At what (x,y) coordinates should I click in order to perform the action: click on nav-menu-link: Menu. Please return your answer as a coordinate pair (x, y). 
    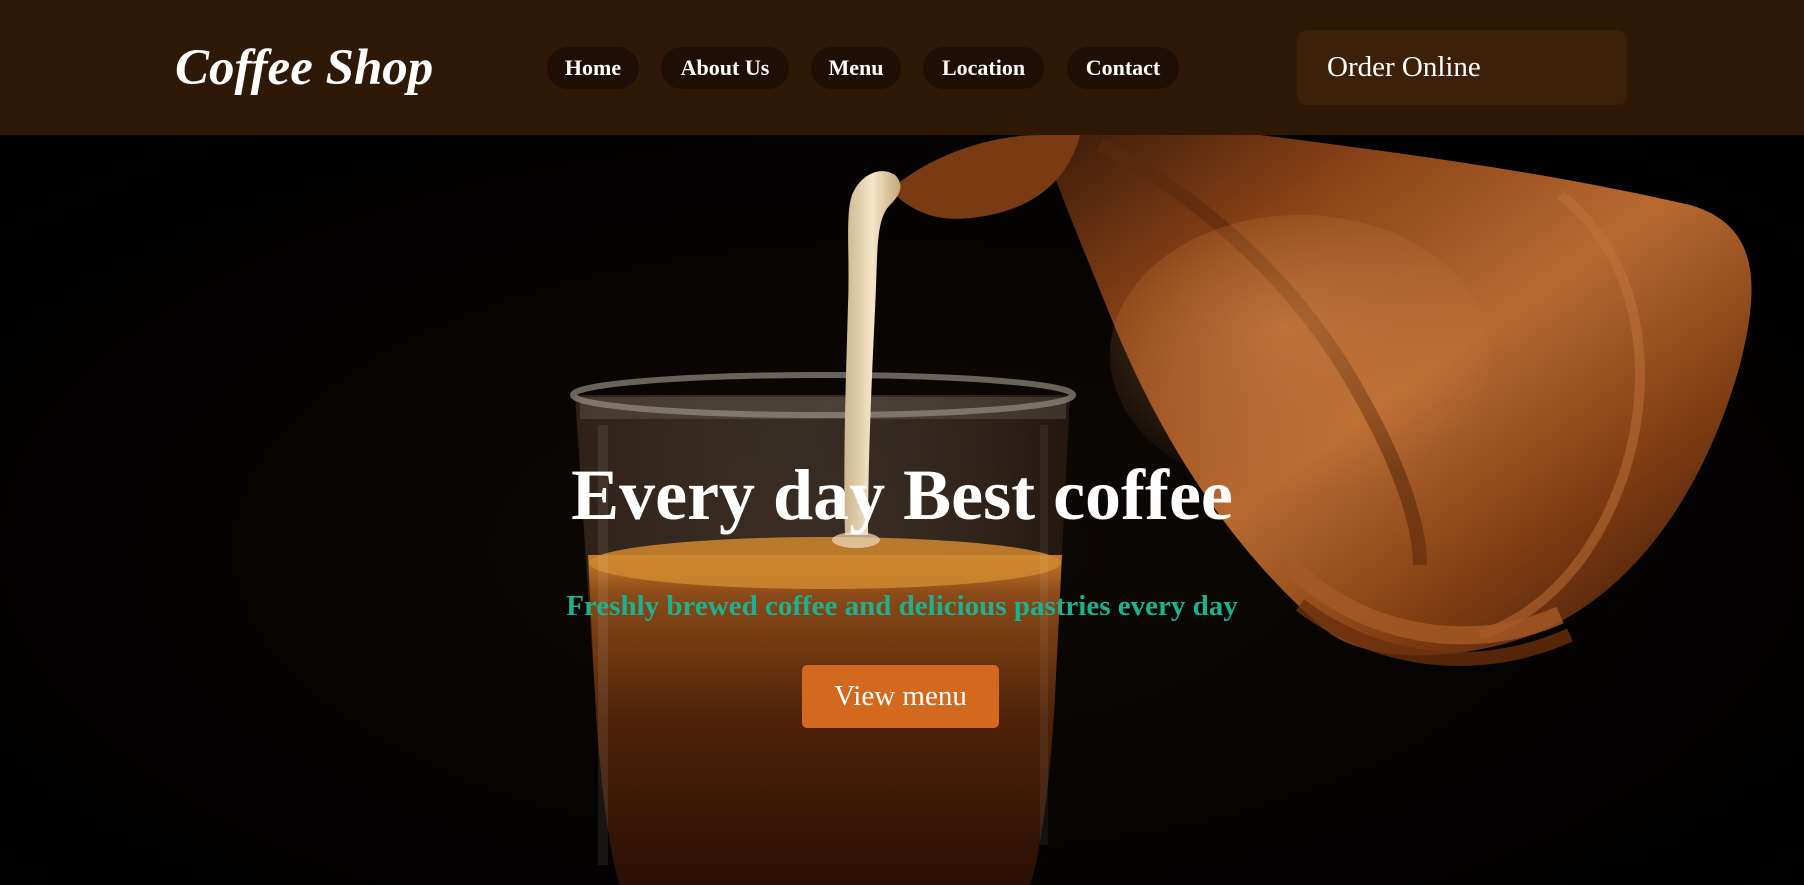
    Looking at the image, I should click on (856, 68).